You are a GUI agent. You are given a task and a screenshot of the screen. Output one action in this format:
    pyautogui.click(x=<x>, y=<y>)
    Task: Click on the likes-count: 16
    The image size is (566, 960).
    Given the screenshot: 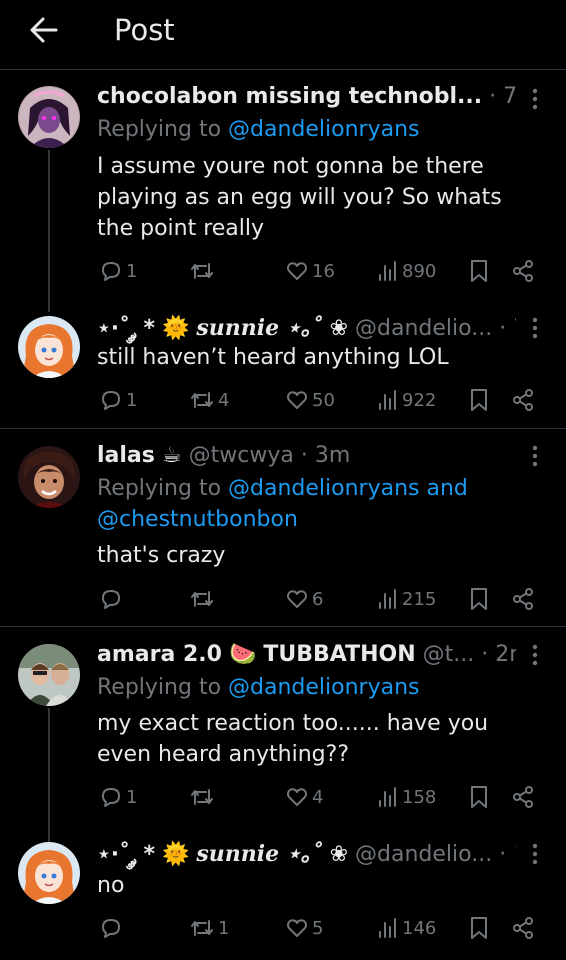 What is the action you would take?
    pyautogui.click(x=323, y=271)
    